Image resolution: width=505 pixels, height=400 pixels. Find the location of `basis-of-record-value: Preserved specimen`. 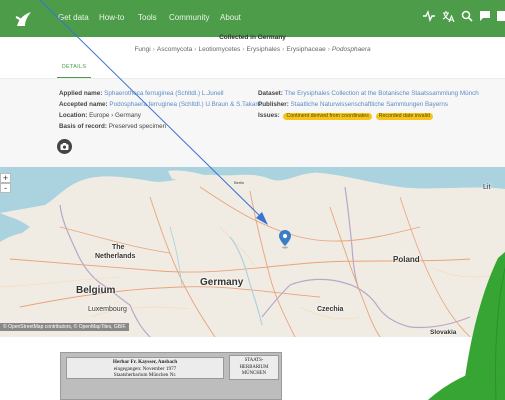

basis-of-record-value: Preserved specimen is located at coordinates (137, 126).